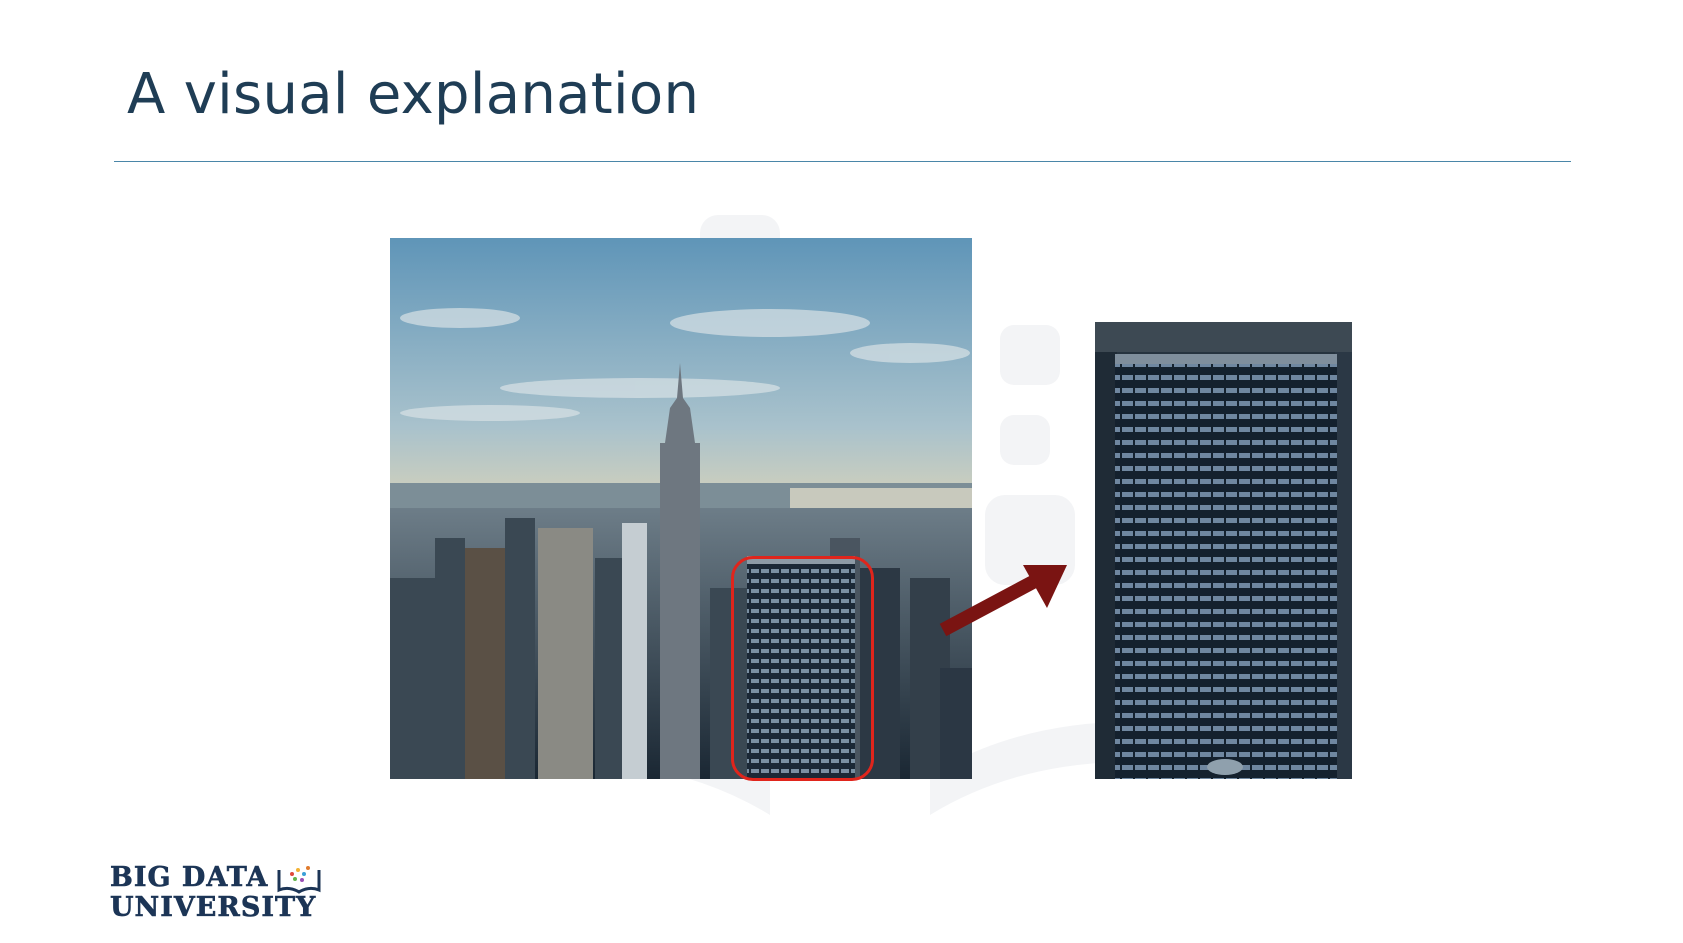 The image size is (1683, 943). What do you see at coordinates (189, 877) in the screenshot?
I see `logo-line1: BIG DATA` at bounding box center [189, 877].